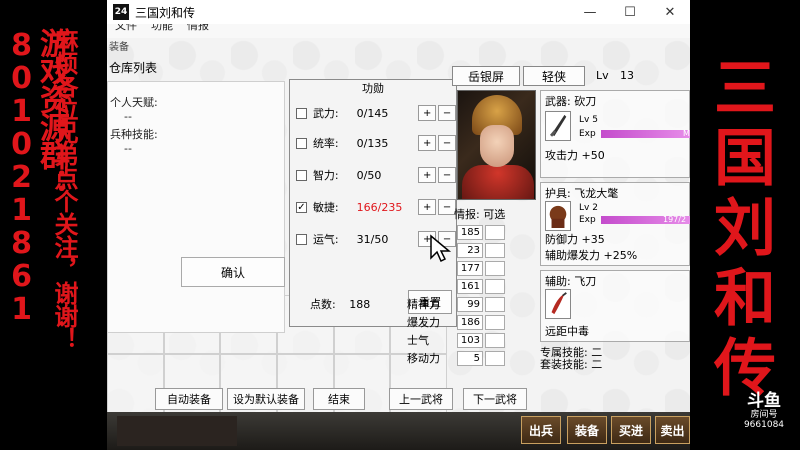  Describe the element at coordinates (588, 208) in the screenshot. I see `armor-level: Lv 2` at that location.